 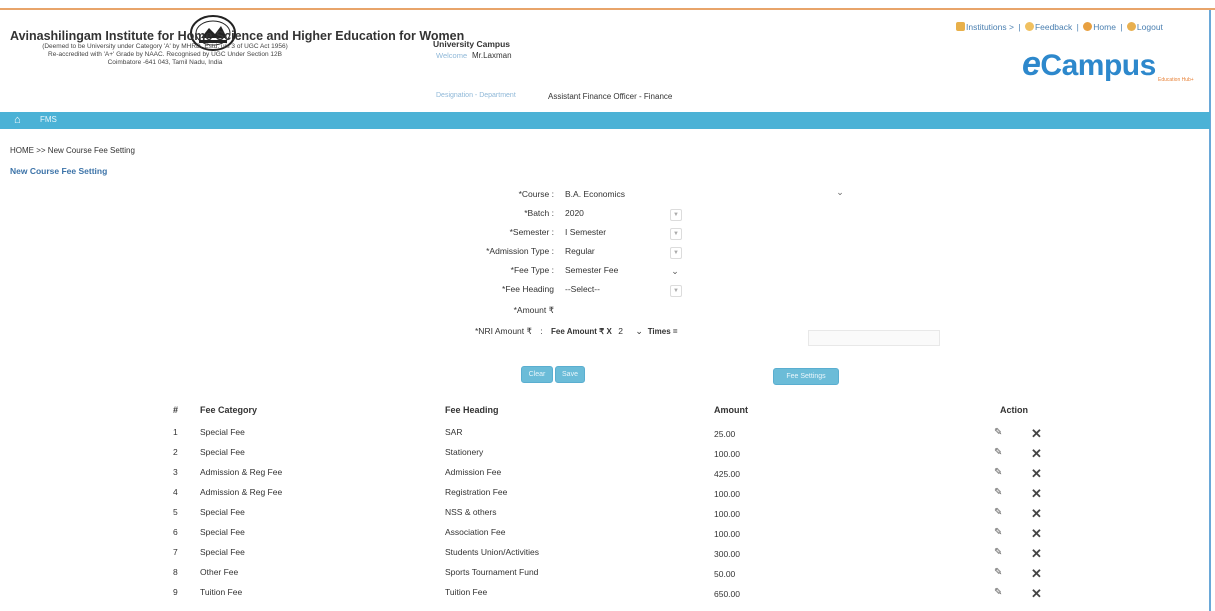 I want to click on fee-heading-cell: SAR, so click(x=454, y=432).